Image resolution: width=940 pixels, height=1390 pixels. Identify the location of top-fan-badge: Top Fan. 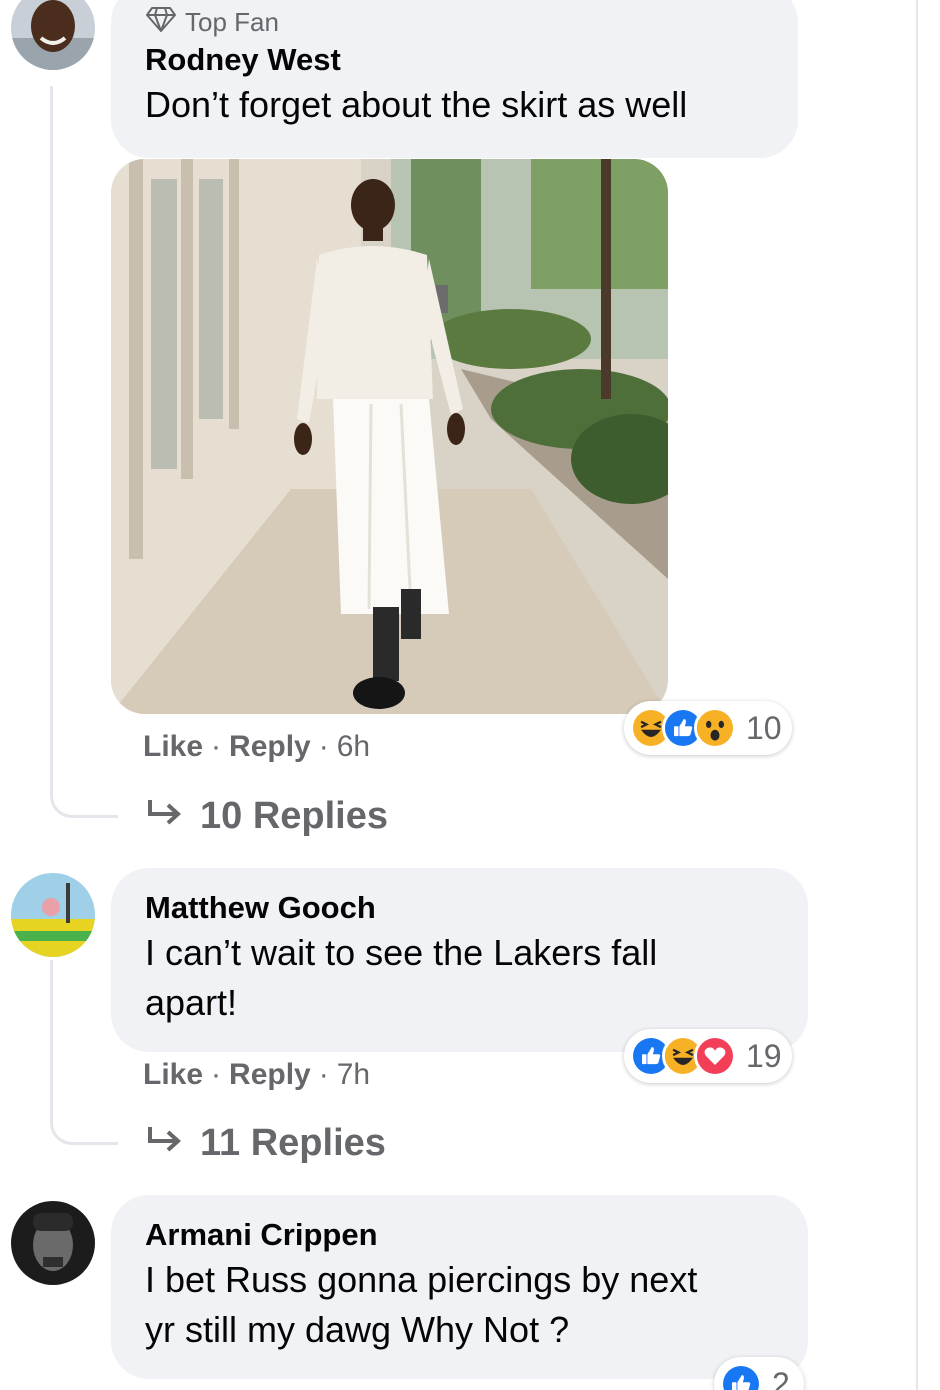
(454, 22).